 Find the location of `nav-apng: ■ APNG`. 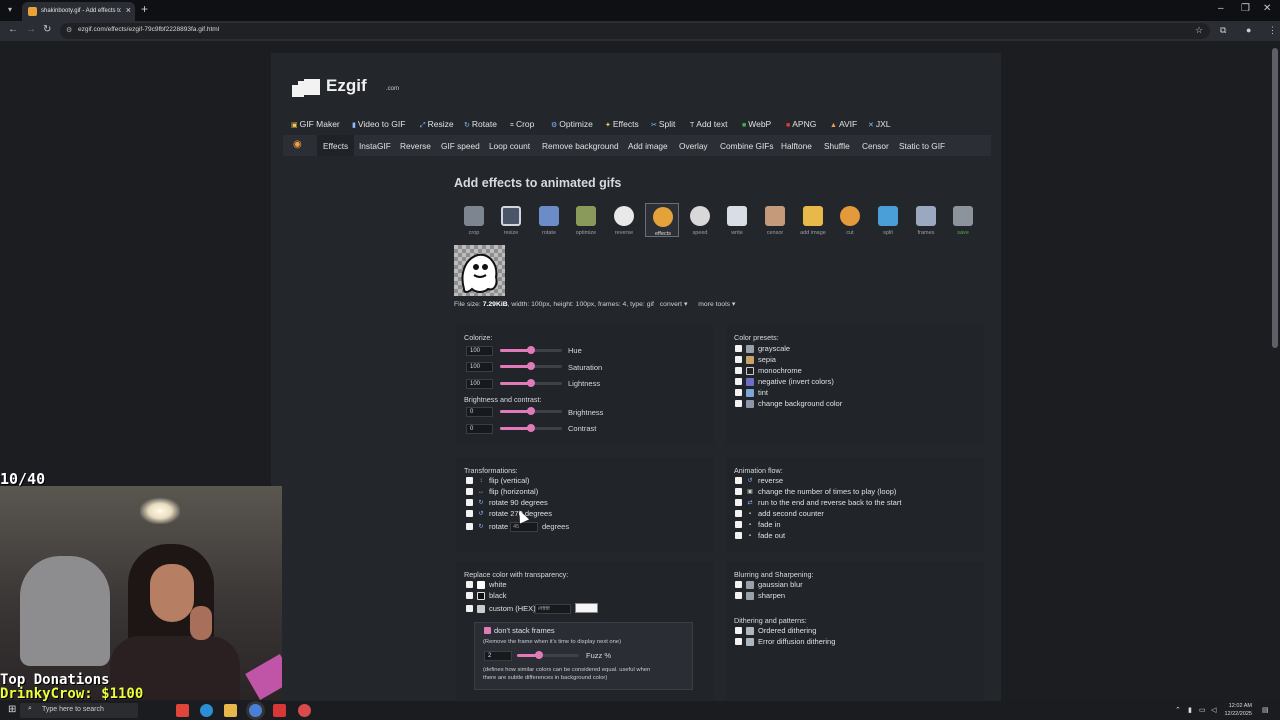

nav-apng: ■ APNG is located at coordinates (801, 124).